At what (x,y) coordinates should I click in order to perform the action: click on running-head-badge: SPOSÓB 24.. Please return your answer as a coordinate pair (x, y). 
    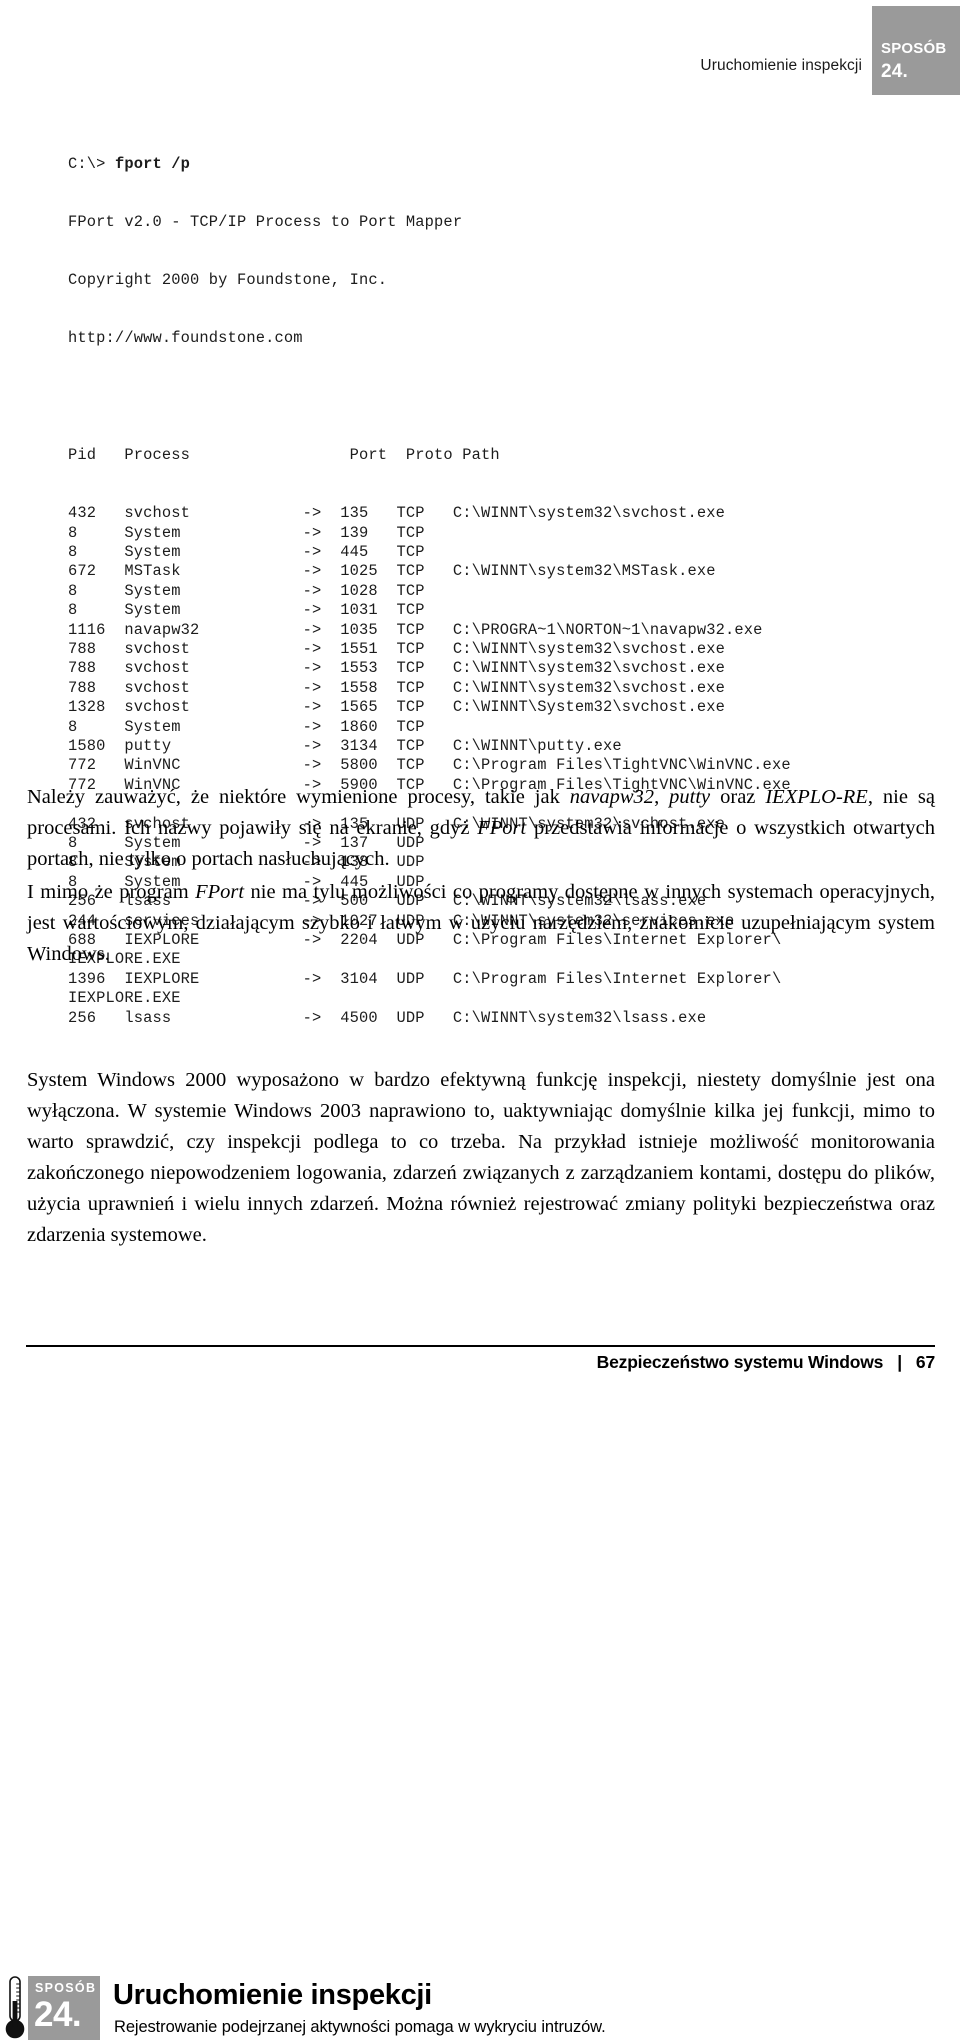
    Looking at the image, I should click on (916, 50).